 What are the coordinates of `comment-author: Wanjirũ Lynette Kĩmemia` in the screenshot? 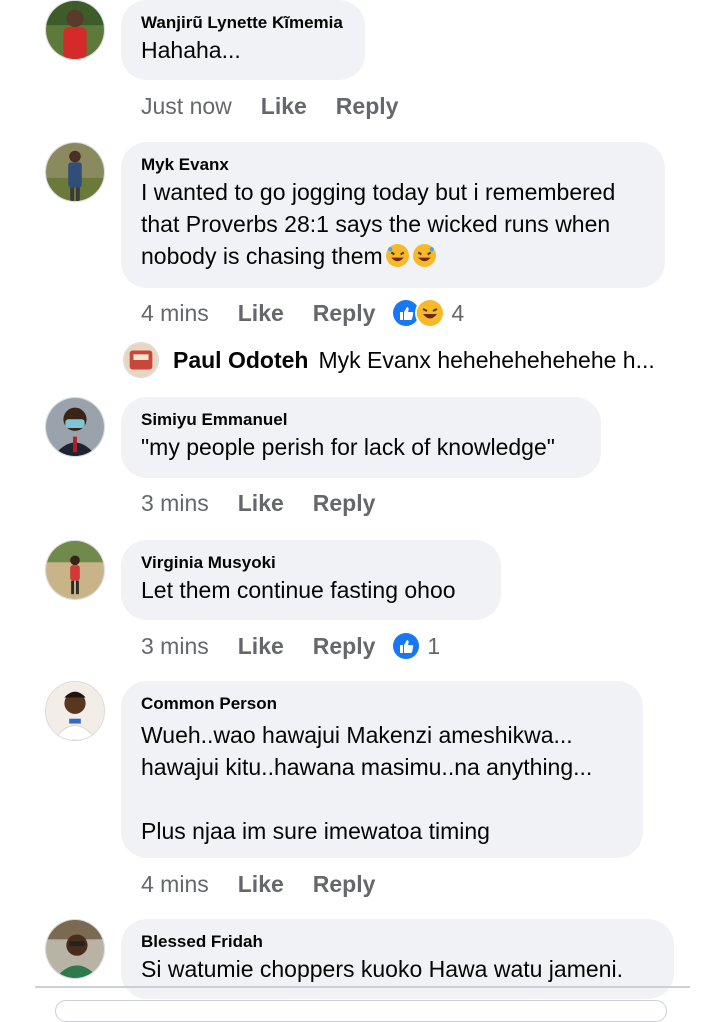 It's located at (243, 23).